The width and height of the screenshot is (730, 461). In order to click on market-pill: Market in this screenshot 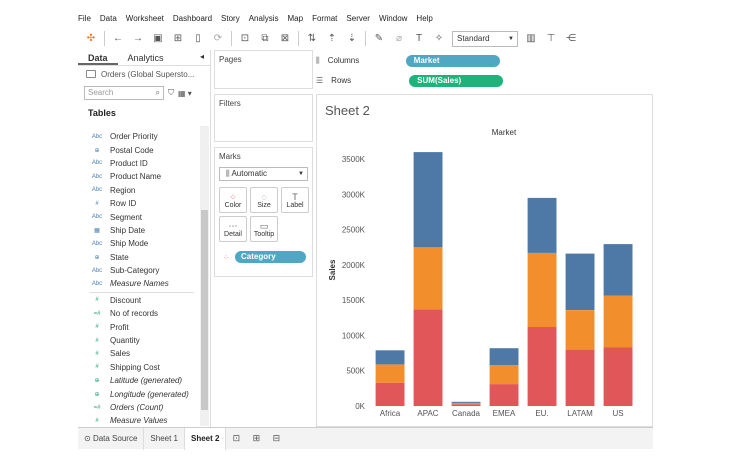, I will do `click(452, 60)`.